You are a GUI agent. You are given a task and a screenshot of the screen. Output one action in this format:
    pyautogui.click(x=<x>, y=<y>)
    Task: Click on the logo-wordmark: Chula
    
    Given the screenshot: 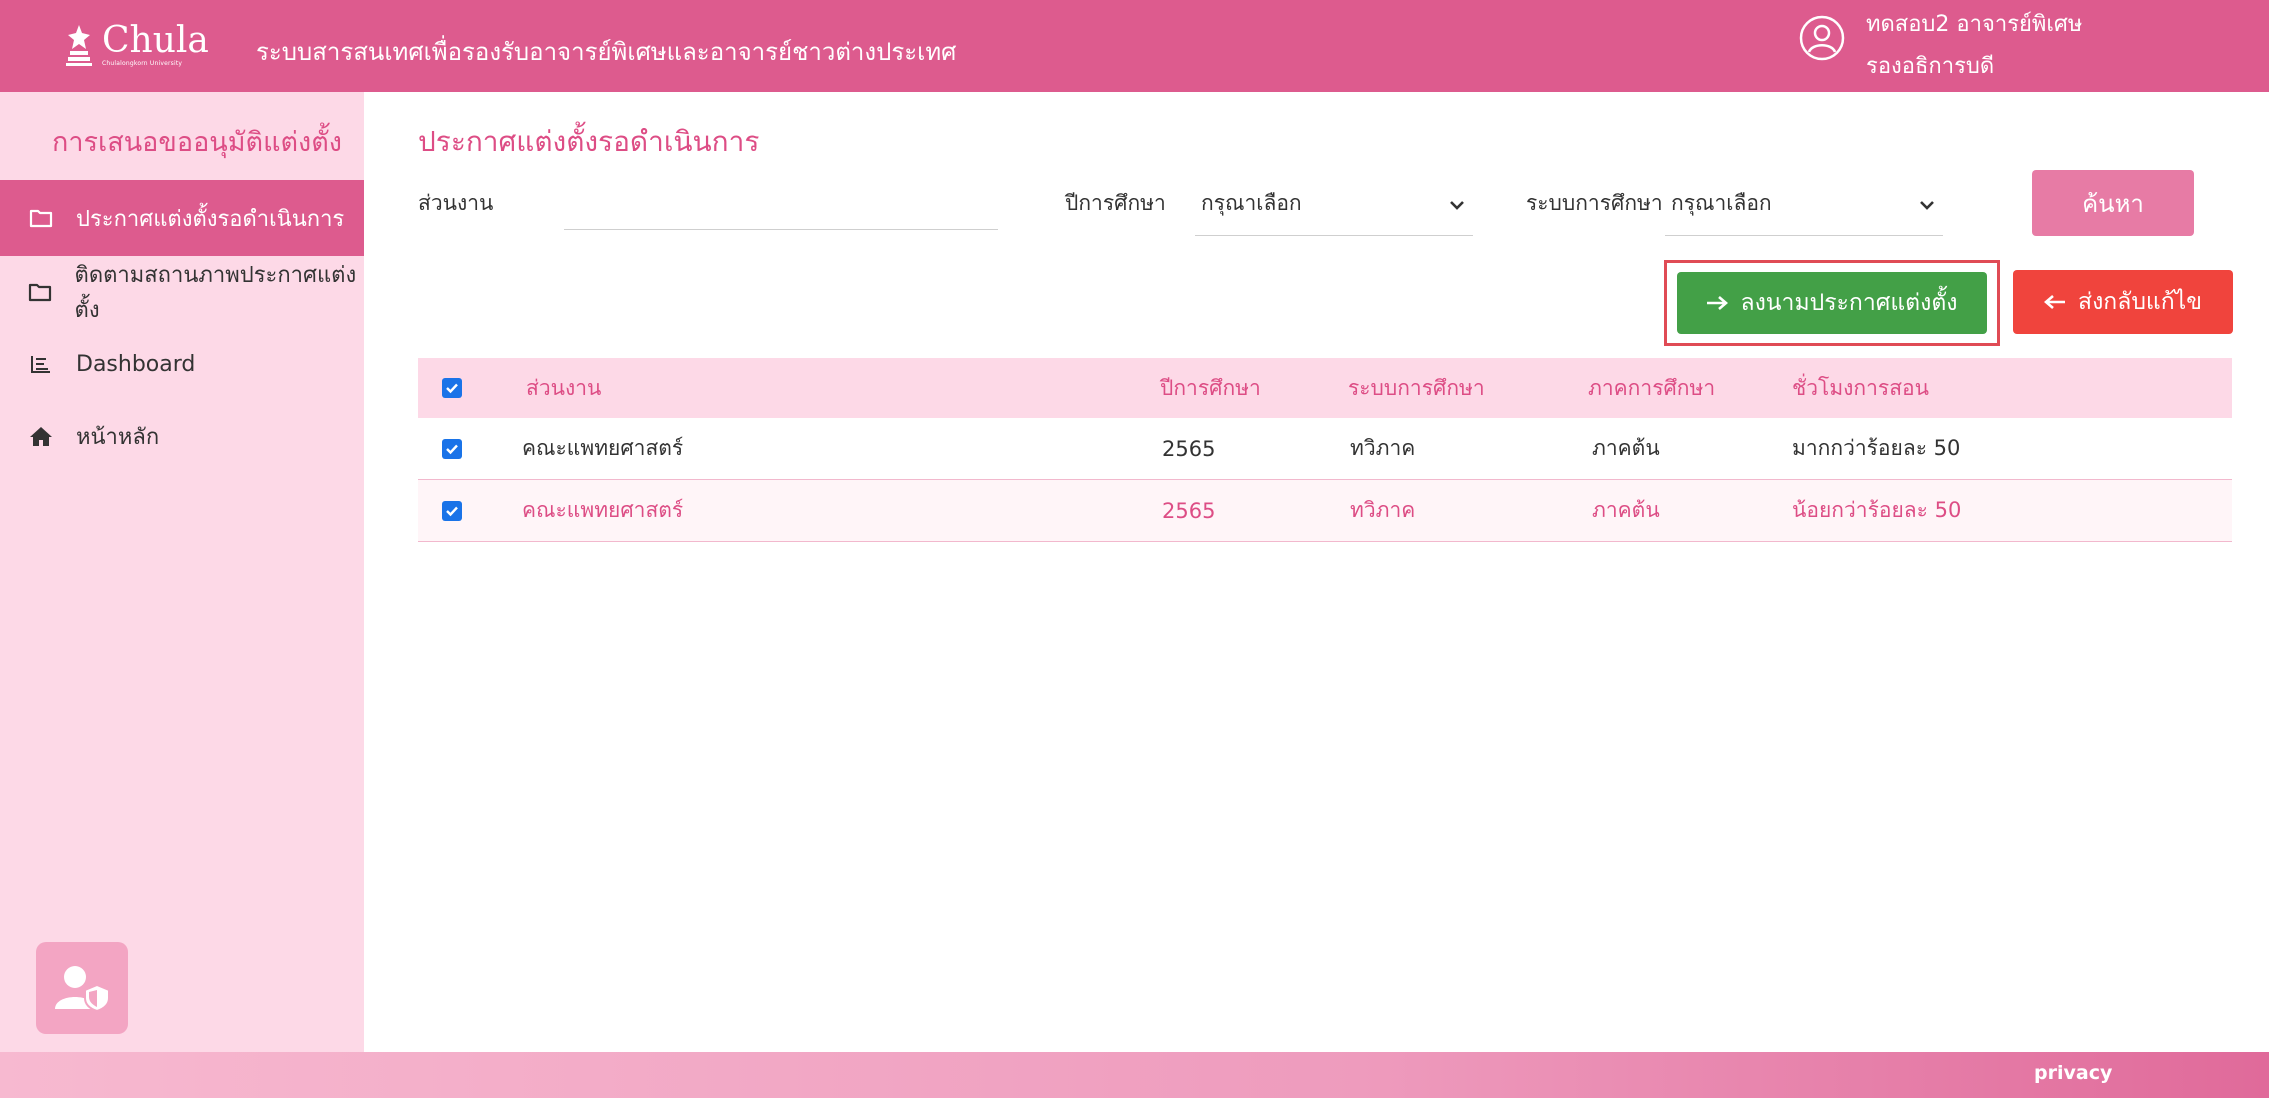 What is the action you would take?
    pyautogui.click(x=155, y=40)
    